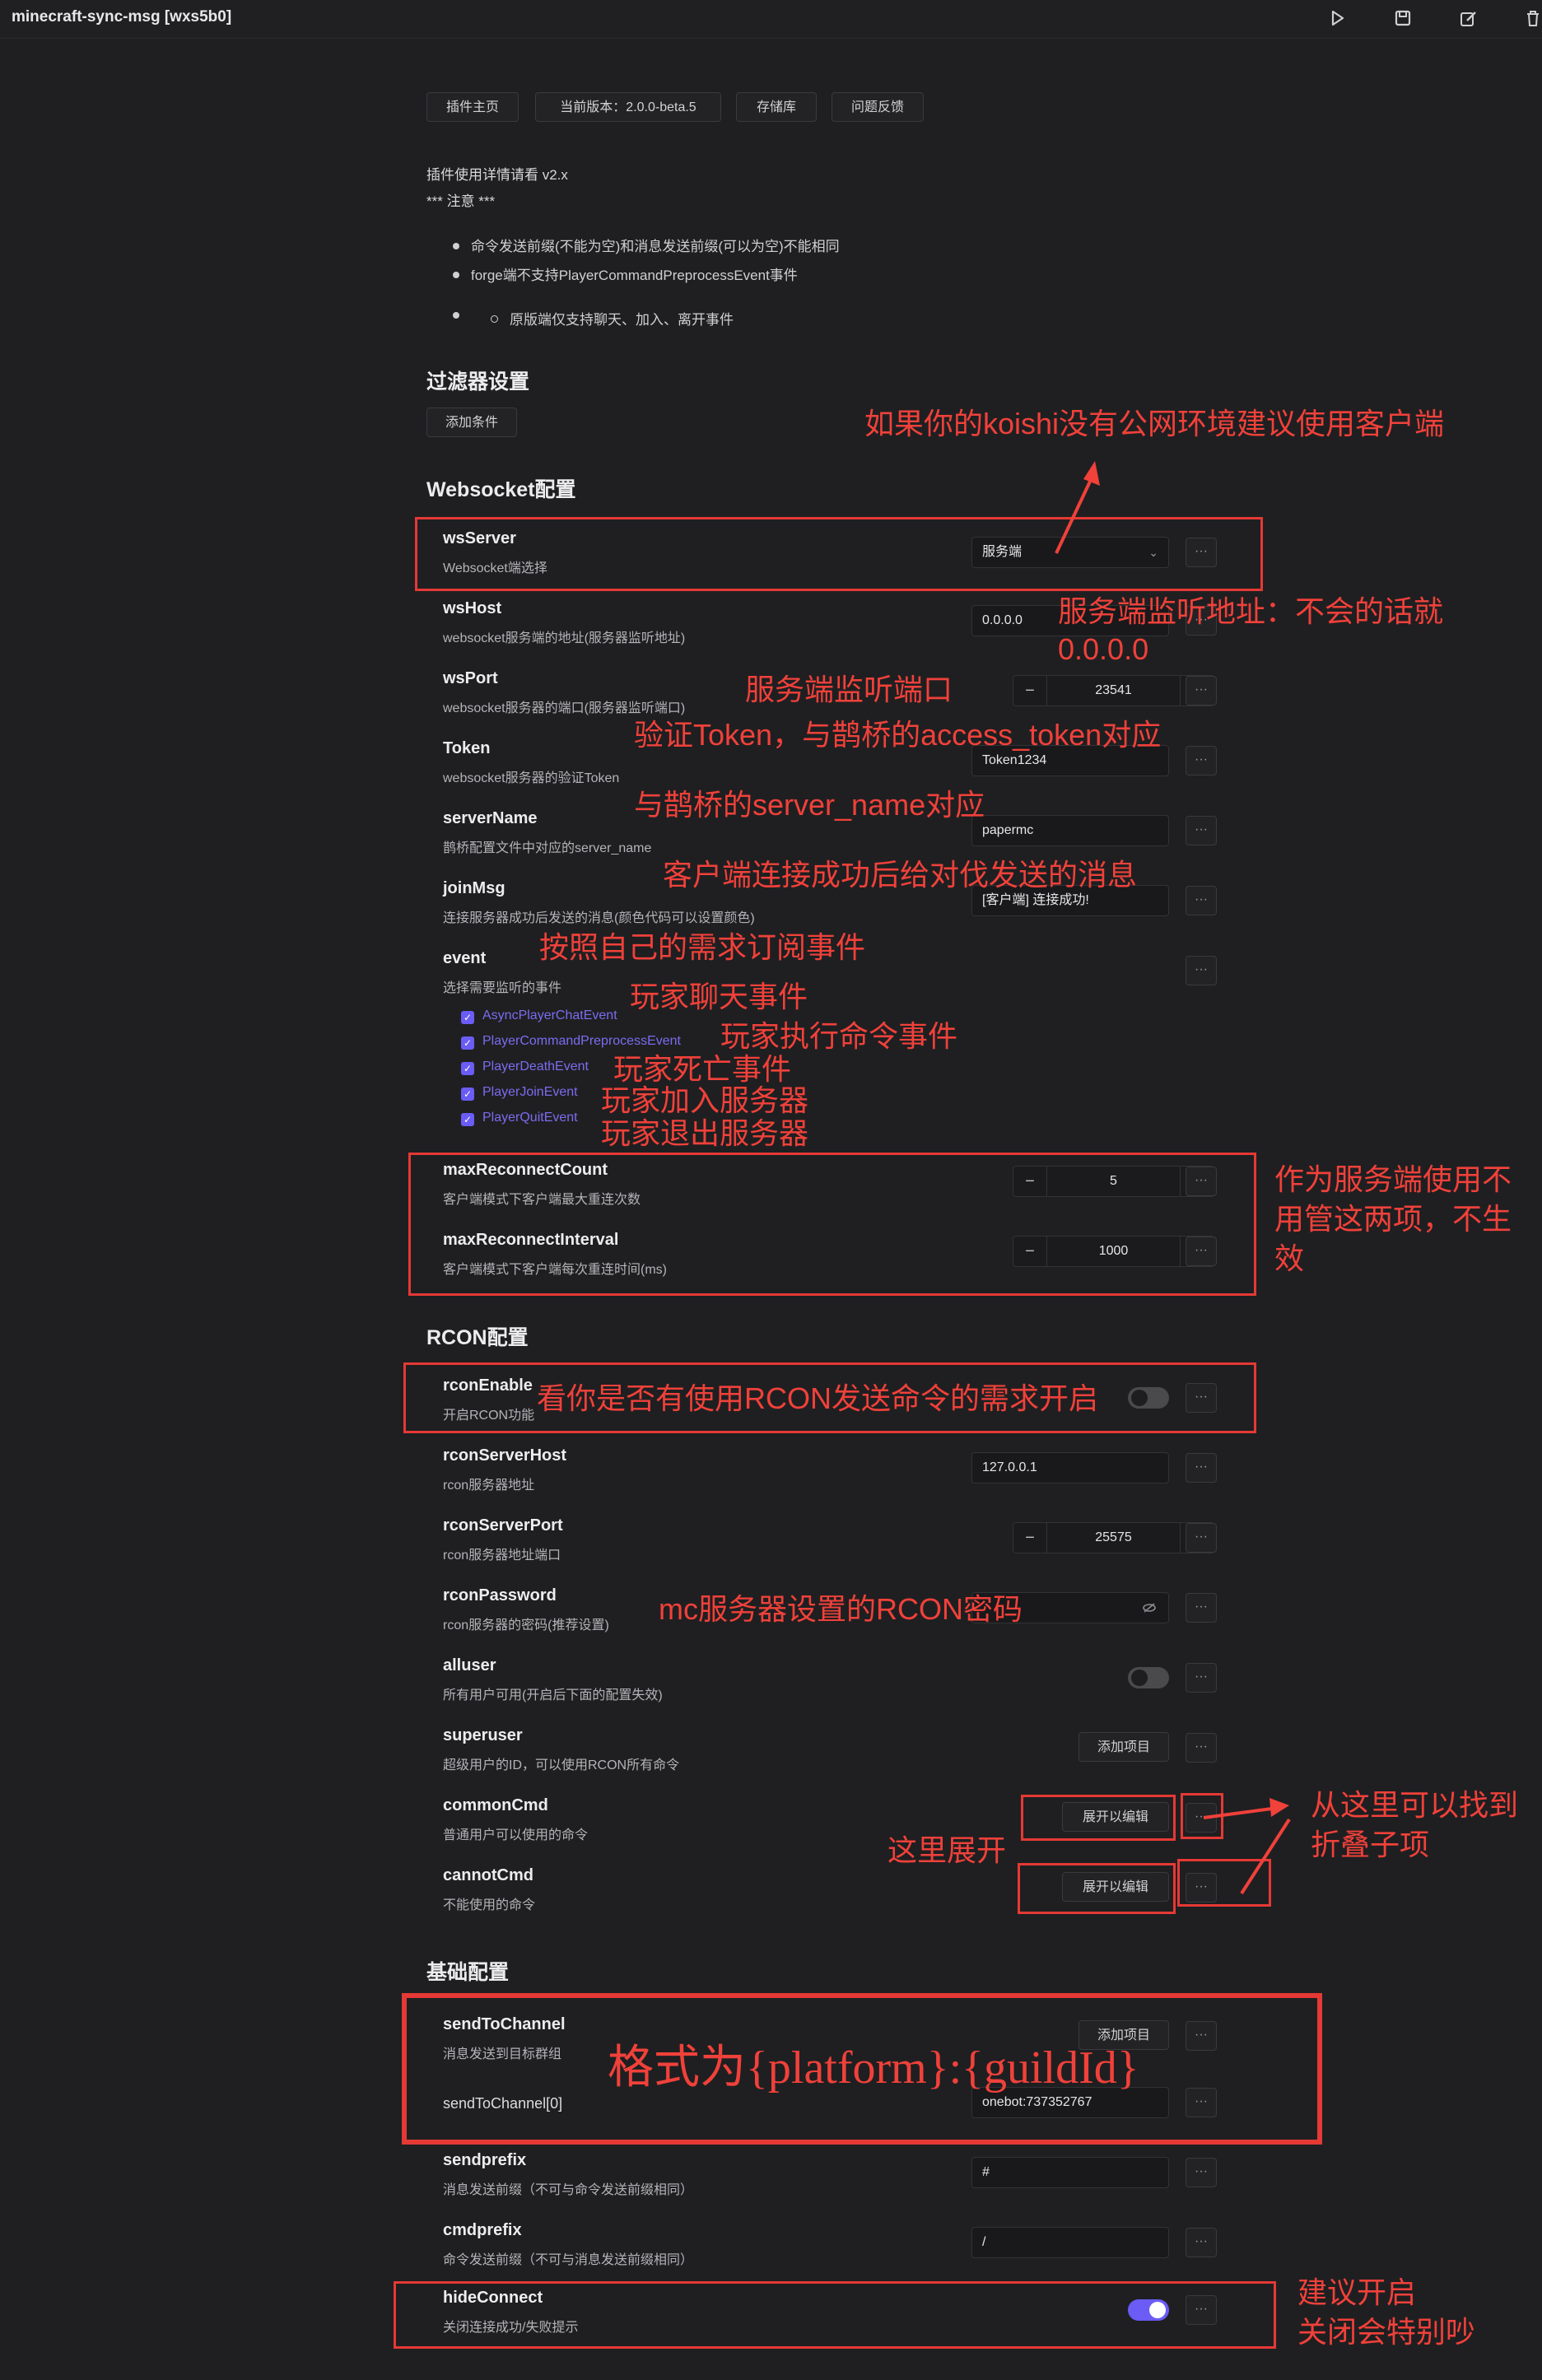 The image size is (1542, 2380). Describe the element at coordinates (1357, 2292) in the screenshot. I see `annotation-hide-tip-1: 建议开启` at that location.